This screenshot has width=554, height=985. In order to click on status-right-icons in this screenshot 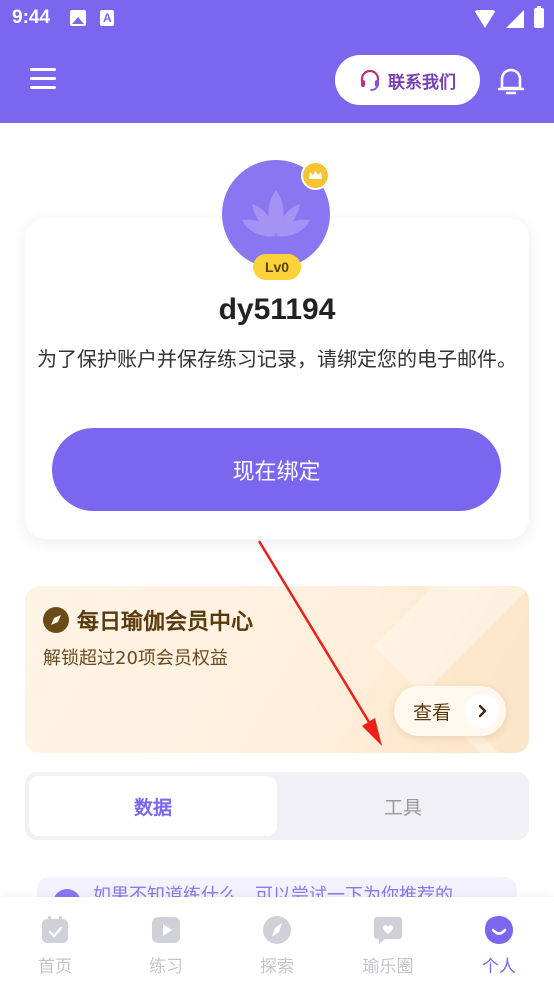, I will do `click(509, 17)`.